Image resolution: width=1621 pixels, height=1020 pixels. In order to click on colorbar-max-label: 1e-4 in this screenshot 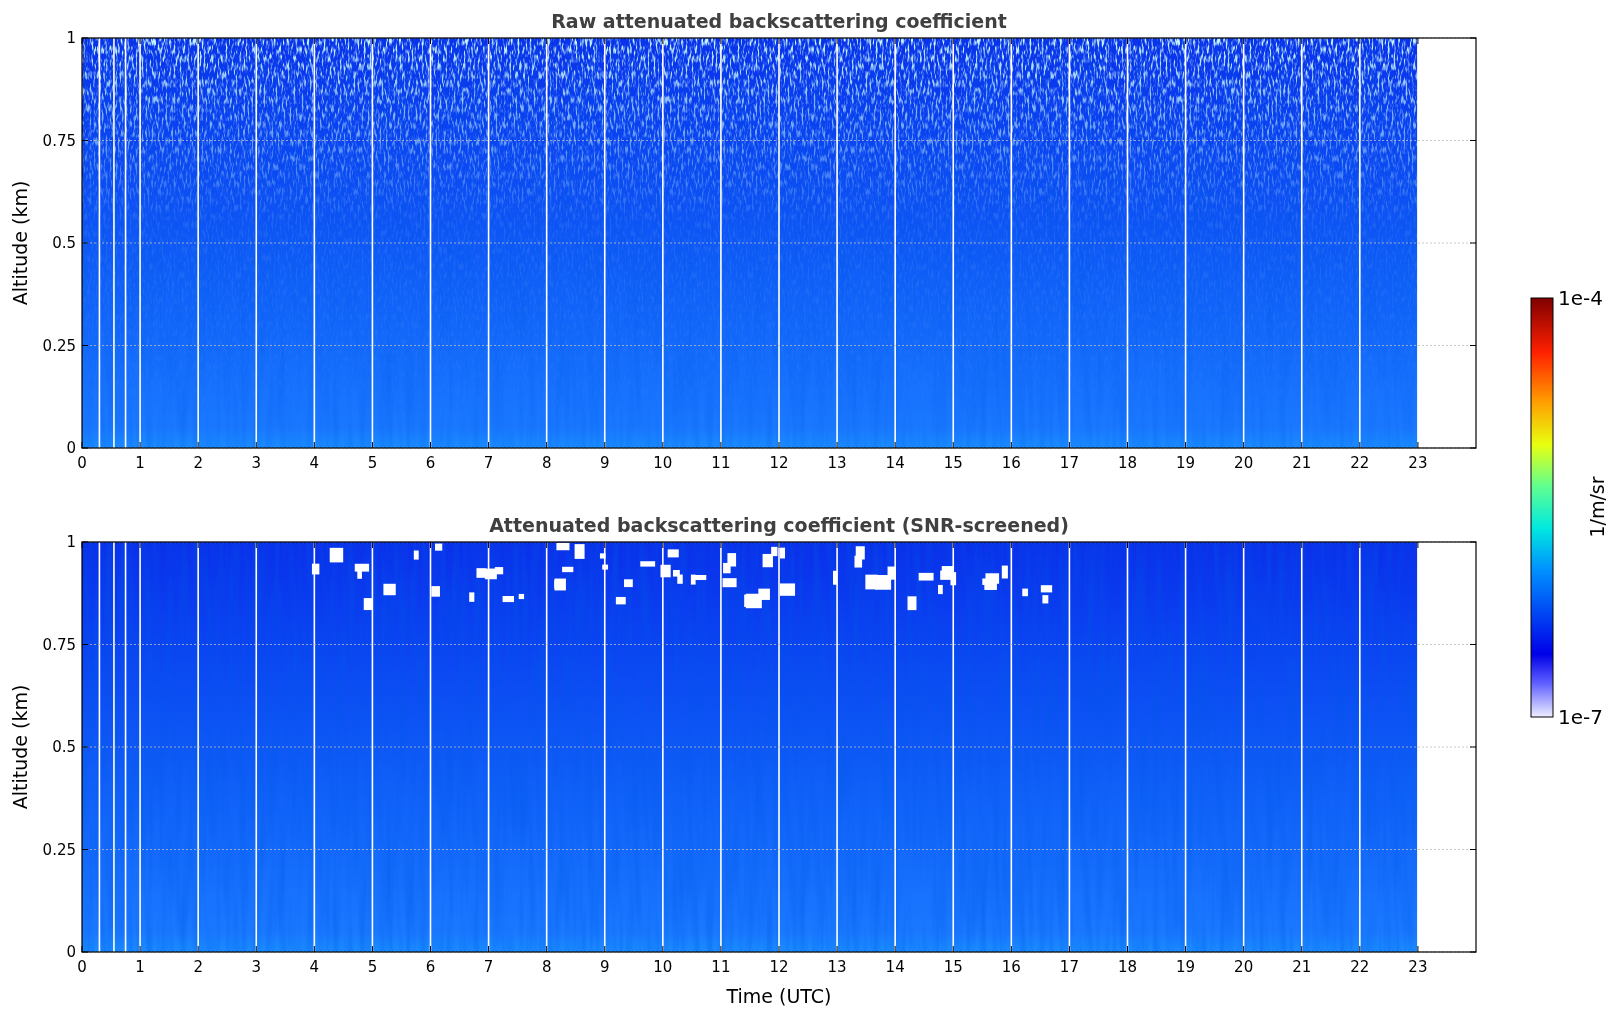, I will do `click(1580, 298)`.